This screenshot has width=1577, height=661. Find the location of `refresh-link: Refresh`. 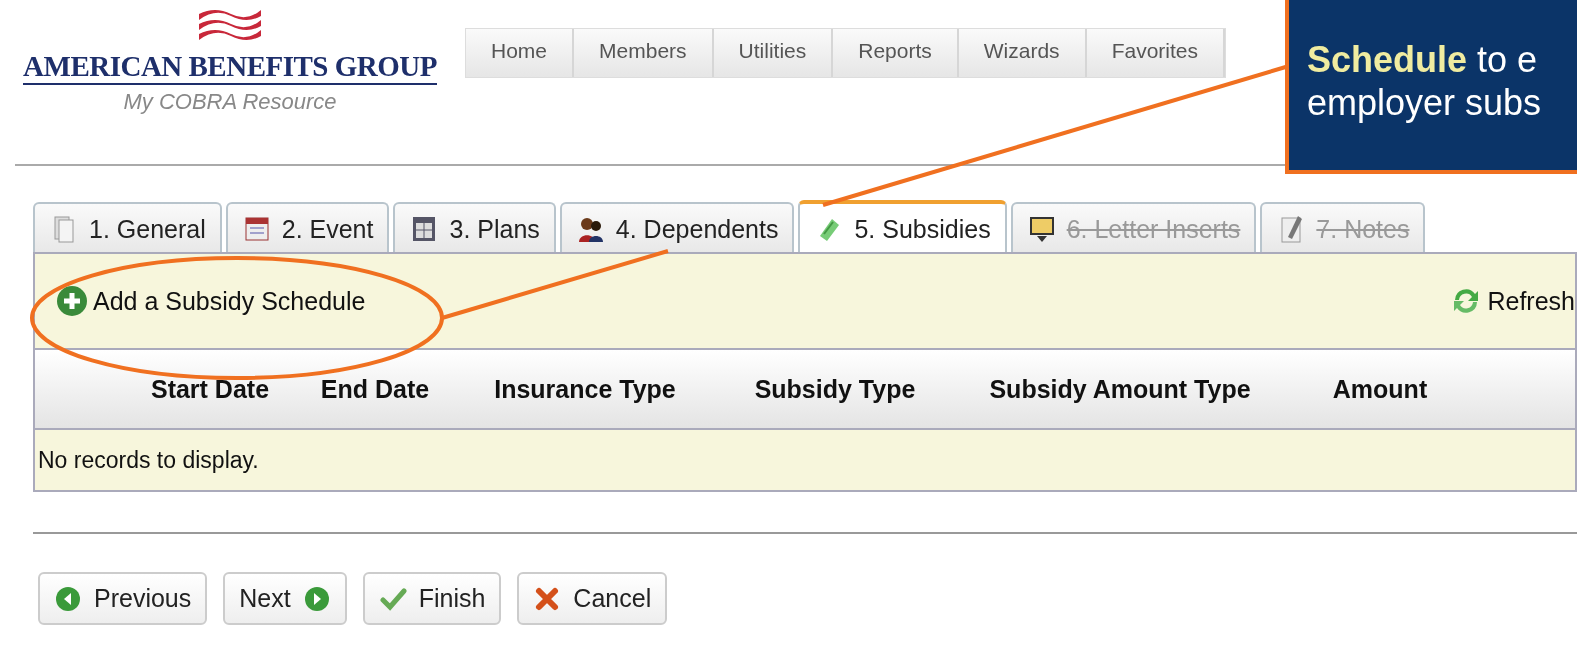

refresh-link: Refresh is located at coordinates (1512, 301).